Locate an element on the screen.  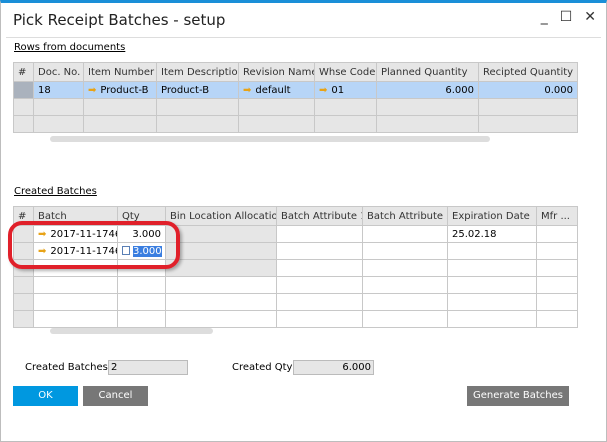
ok-button: OK is located at coordinates (45, 396).